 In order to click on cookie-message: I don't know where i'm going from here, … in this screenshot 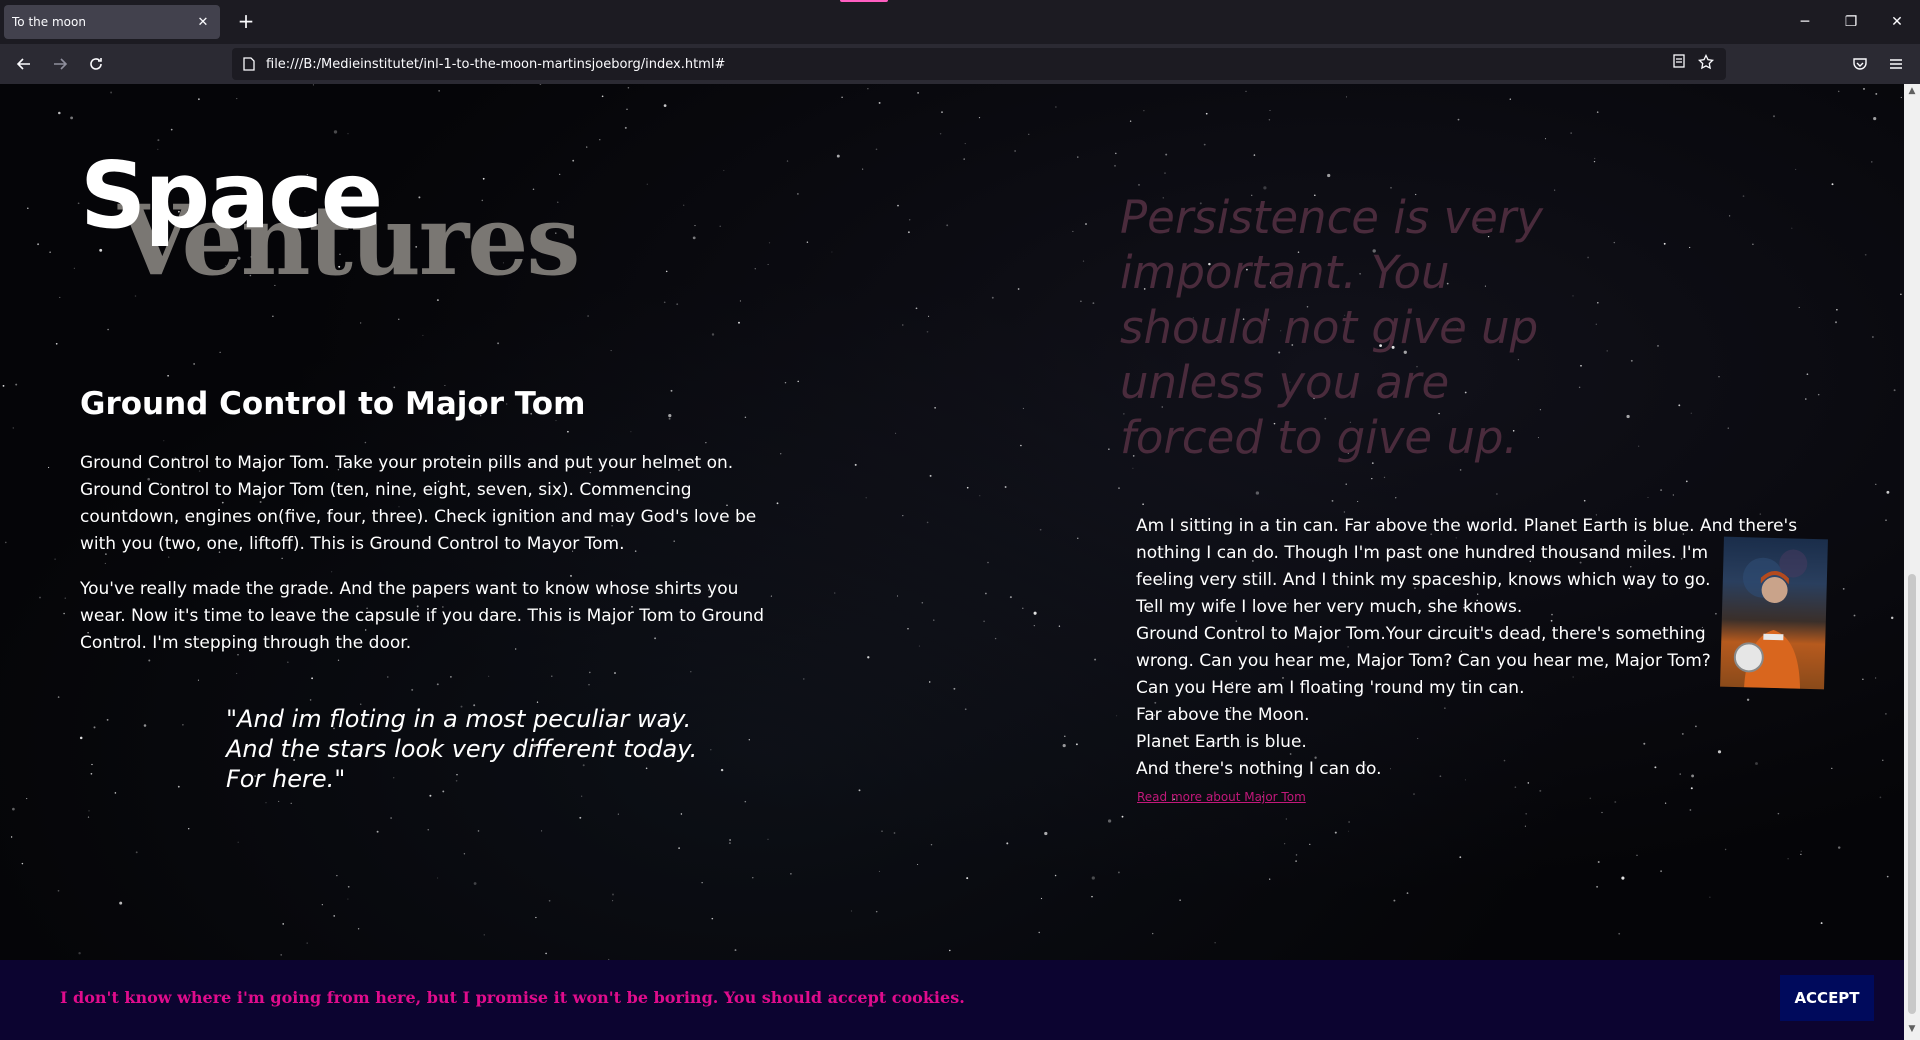, I will do `click(512, 997)`.